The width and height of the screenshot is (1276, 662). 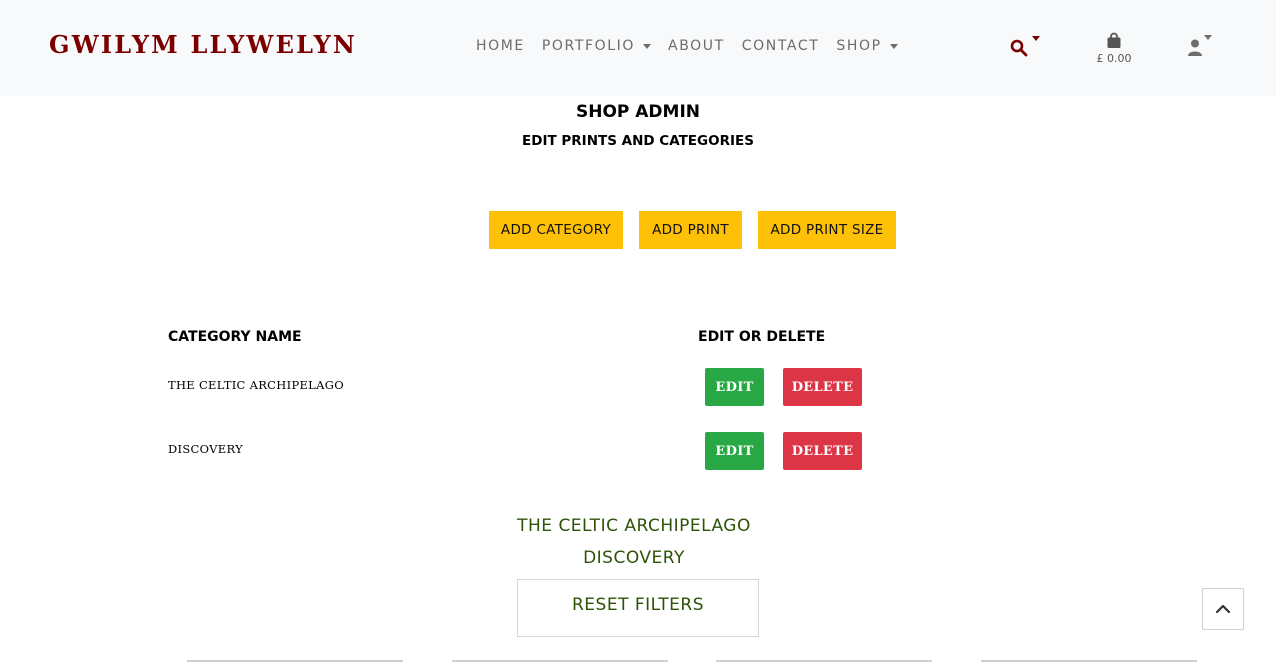 I want to click on nav-about-label: ABOUT, so click(x=696, y=46).